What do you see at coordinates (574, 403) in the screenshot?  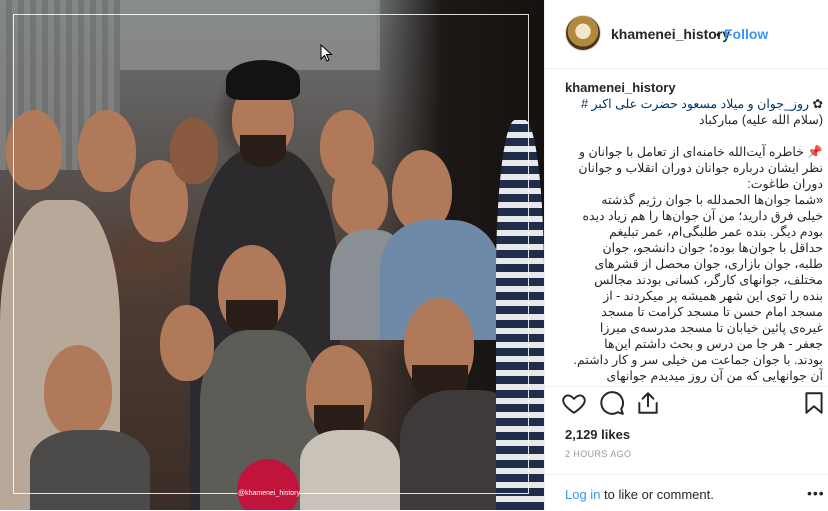 I see `heart-icon` at bounding box center [574, 403].